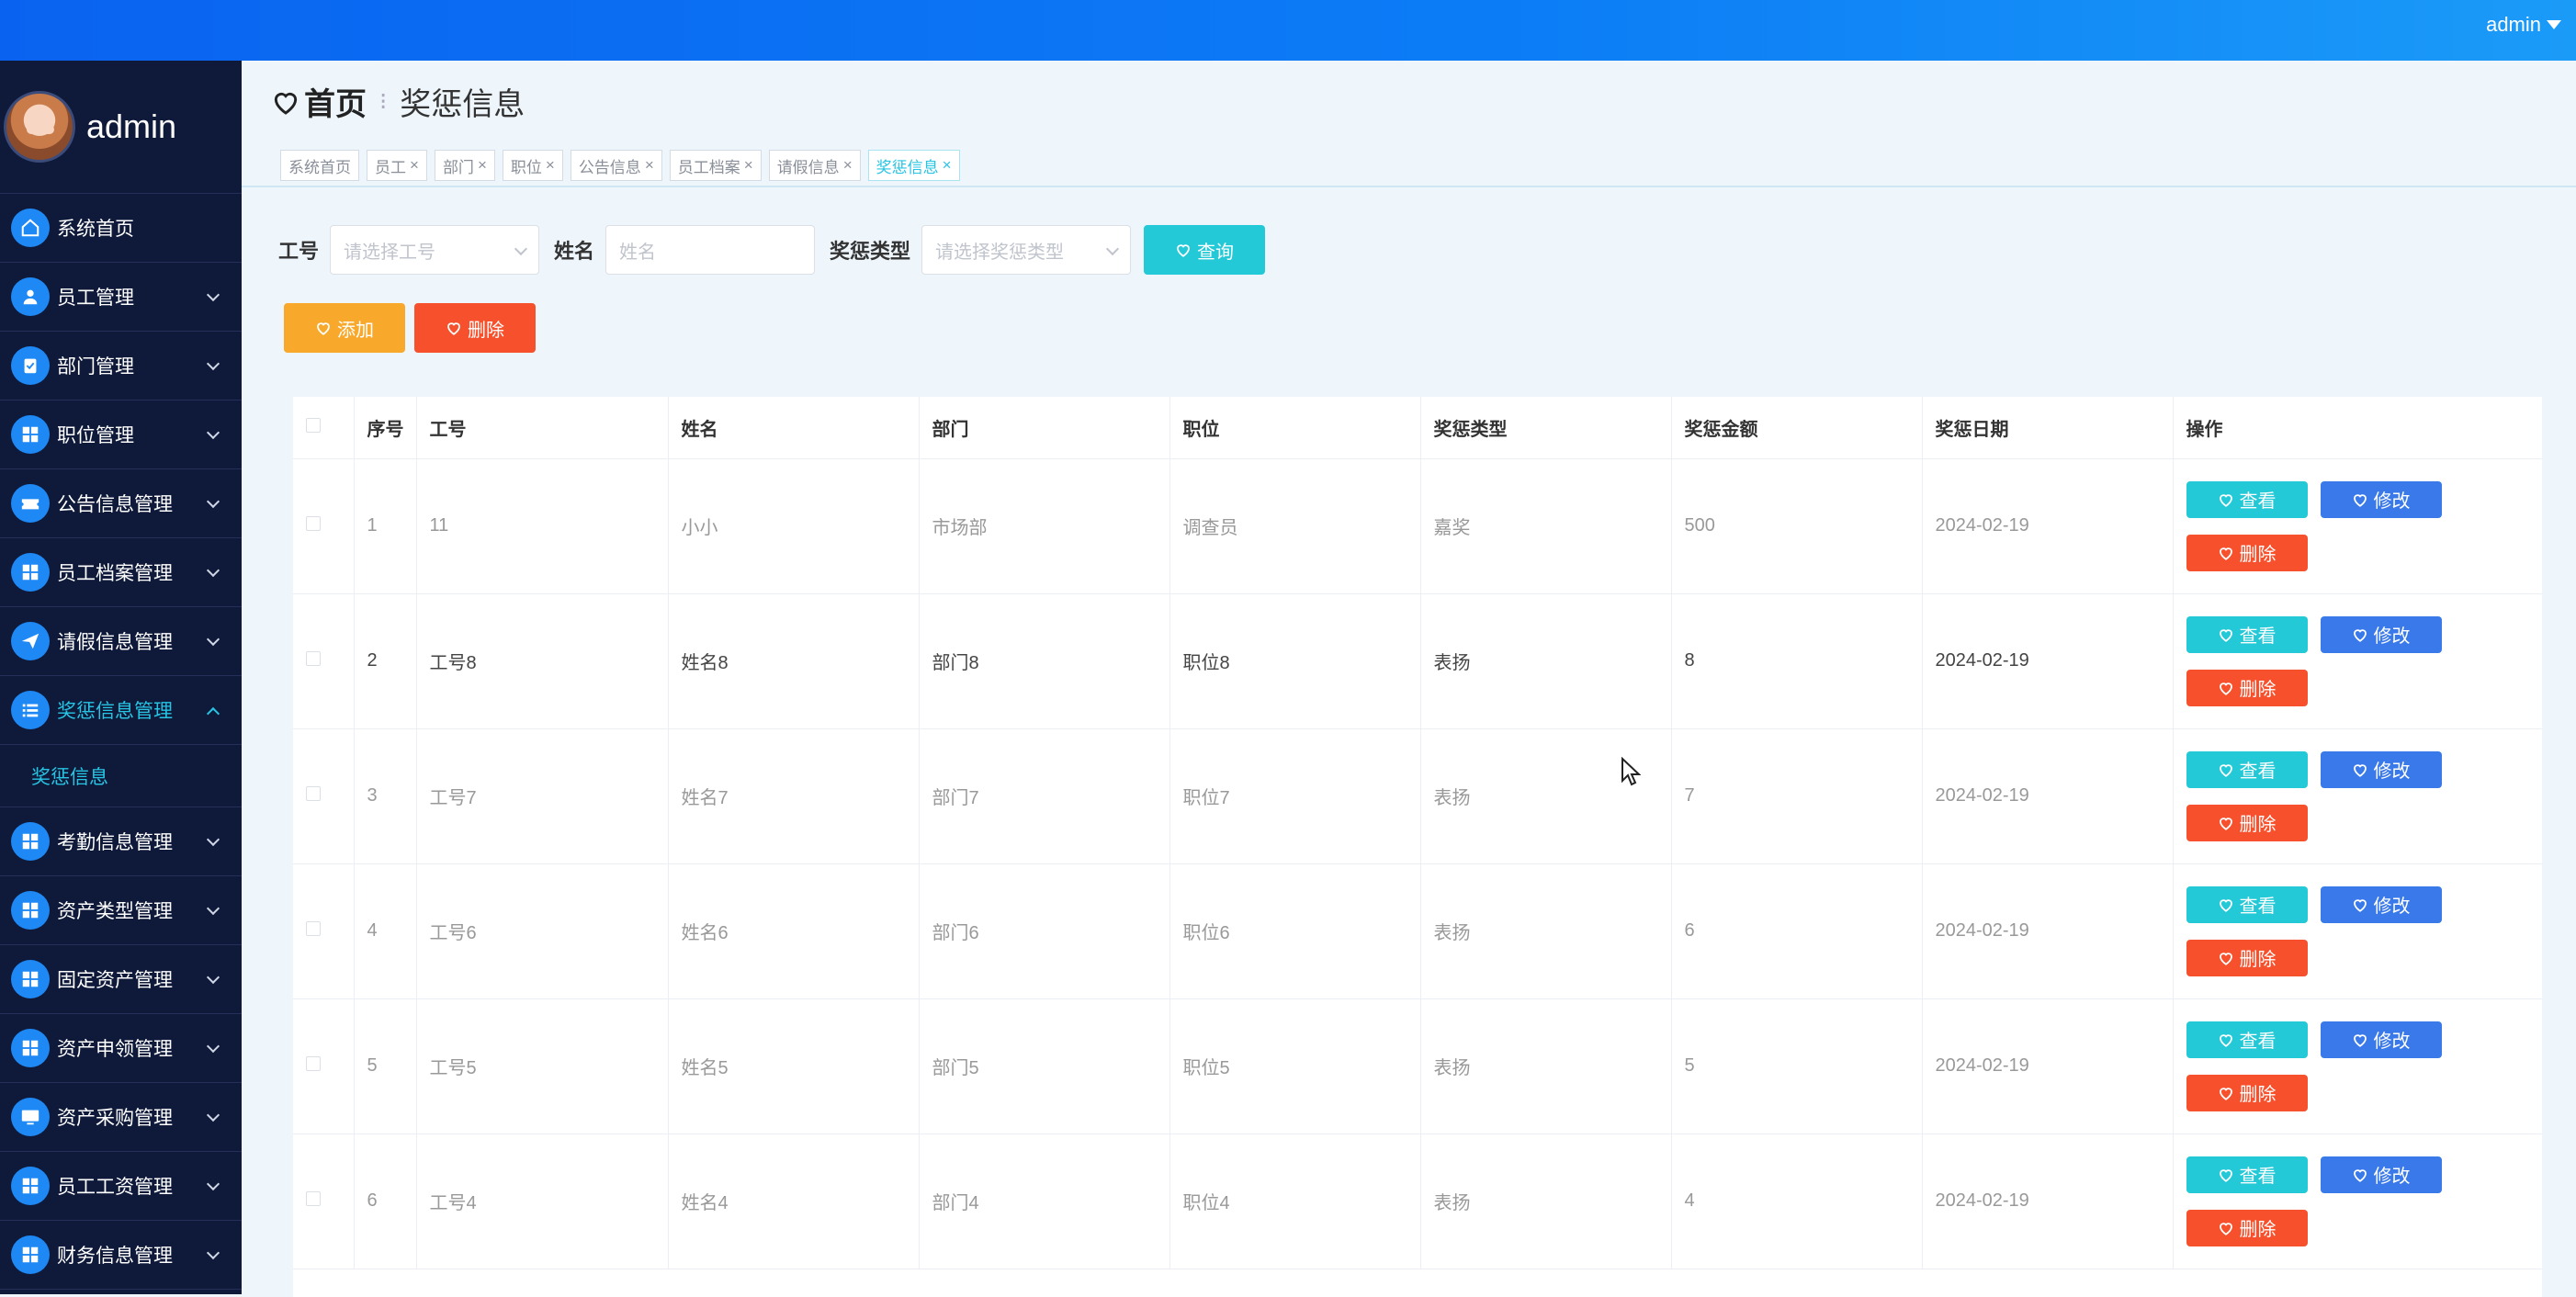  Describe the element at coordinates (710, 250) in the screenshot. I see `name-input: 姓名` at that location.